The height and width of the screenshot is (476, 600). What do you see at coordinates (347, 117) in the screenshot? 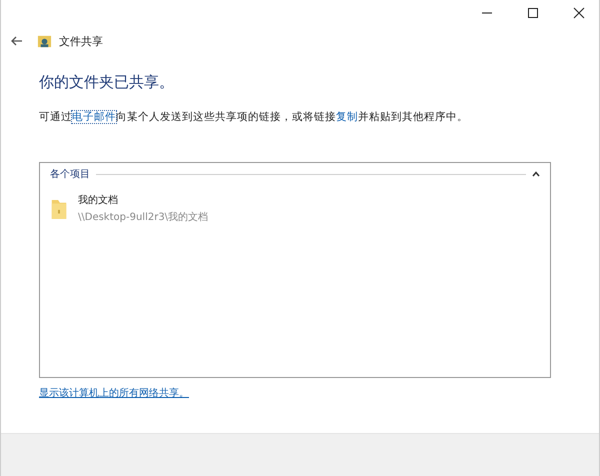
I see `link: 复制` at bounding box center [347, 117].